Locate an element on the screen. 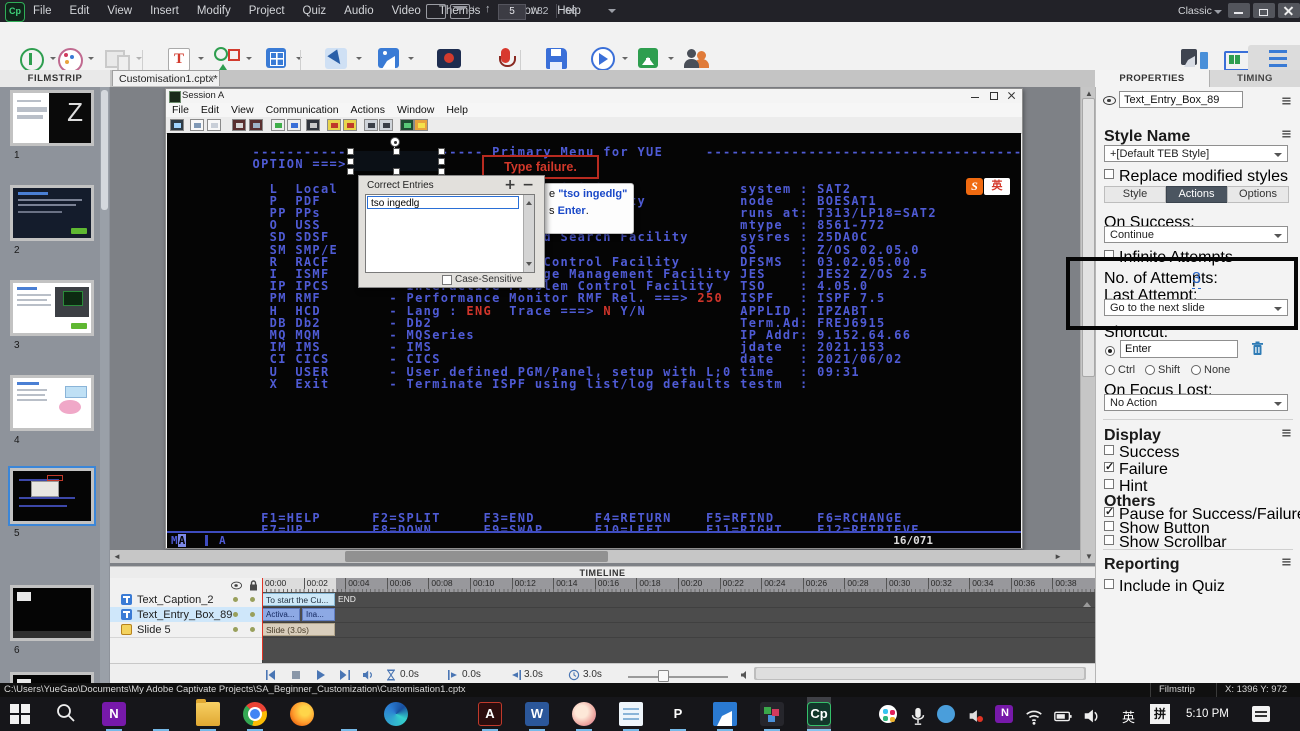 The image size is (1300, 731). taskbar-chrome-icon is located at coordinates (255, 716).